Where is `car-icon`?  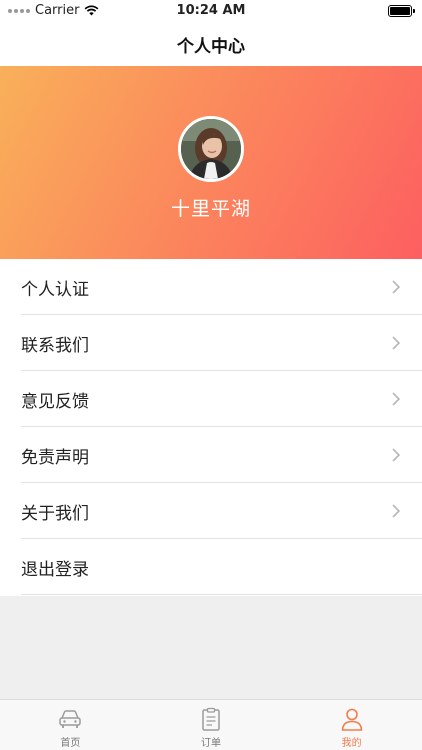 car-icon is located at coordinates (70, 719).